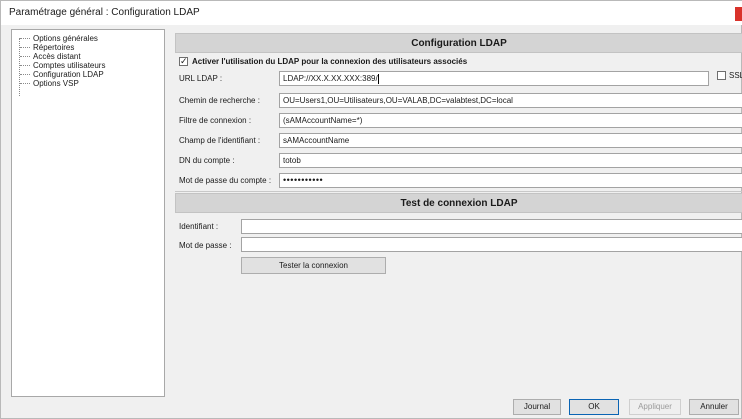 This screenshot has height=419, width=742. I want to click on test-identifier-input, so click(491, 226).